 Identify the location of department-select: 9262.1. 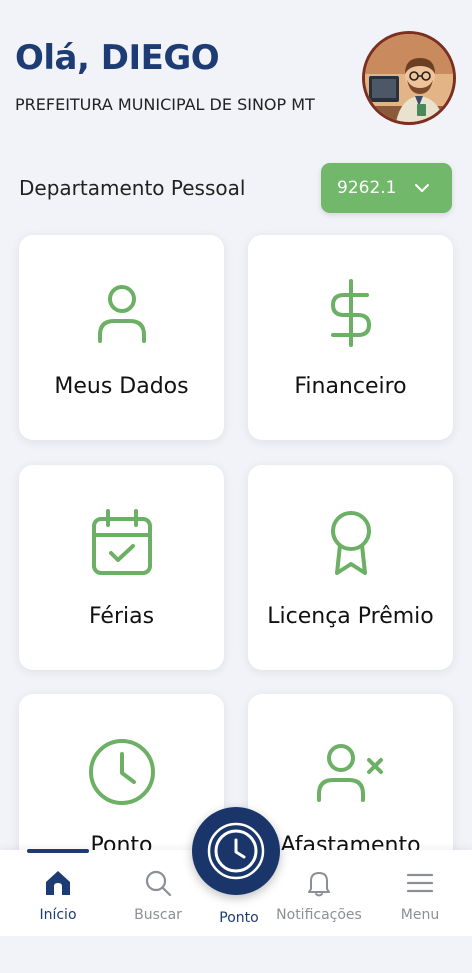
(386, 188).